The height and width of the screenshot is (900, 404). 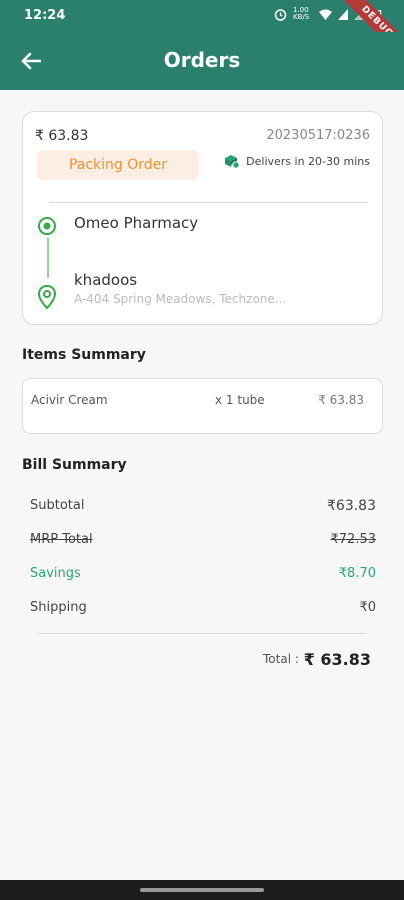 I want to click on map-pin-icon, so click(x=47, y=297).